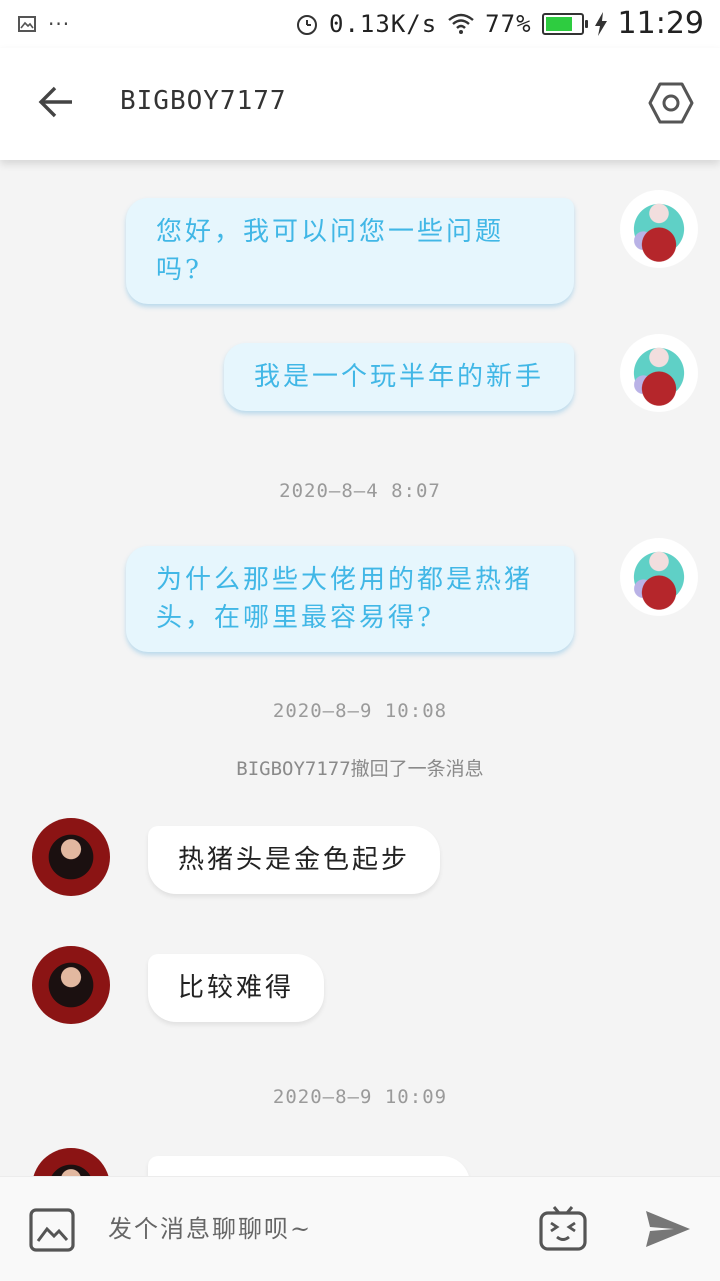  What do you see at coordinates (660, 23) in the screenshot?
I see `clock: 11:29` at bounding box center [660, 23].